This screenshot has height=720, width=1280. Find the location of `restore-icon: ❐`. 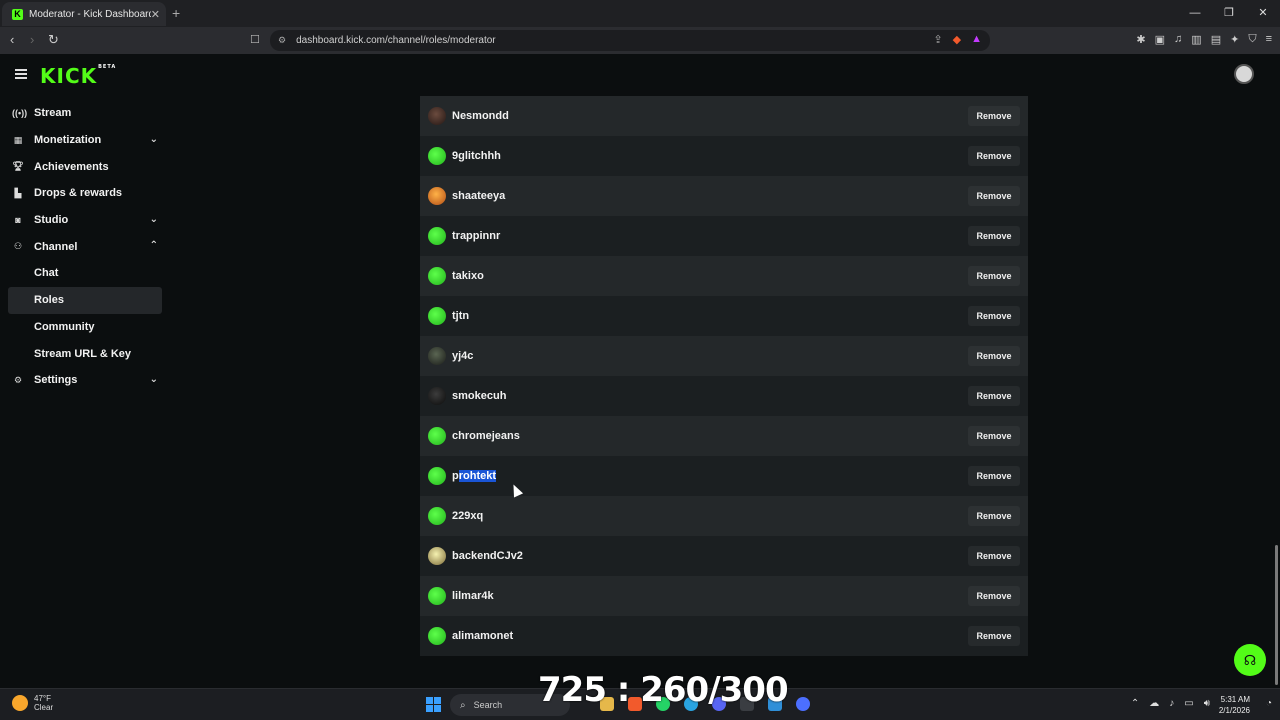

restore-icon: ❐ is located at coordinates (1229, 13).